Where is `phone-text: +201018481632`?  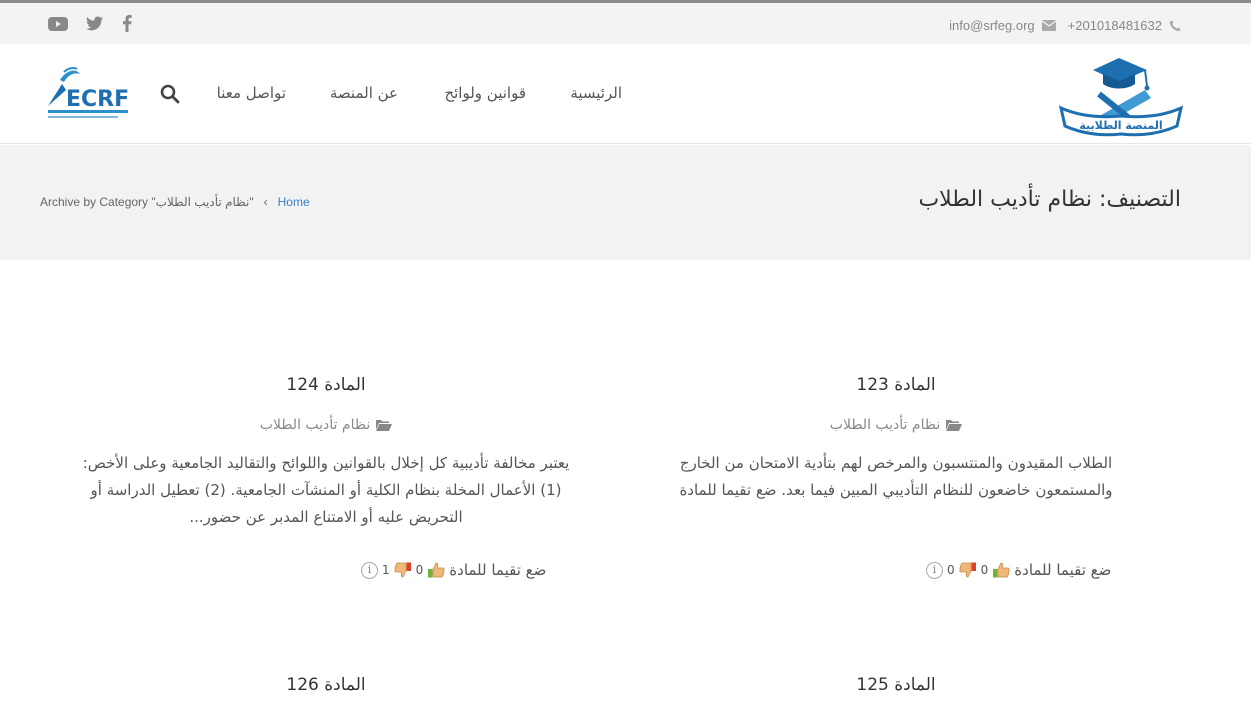 phone-text: +201018481632 is located at coordinates (1114, 25).